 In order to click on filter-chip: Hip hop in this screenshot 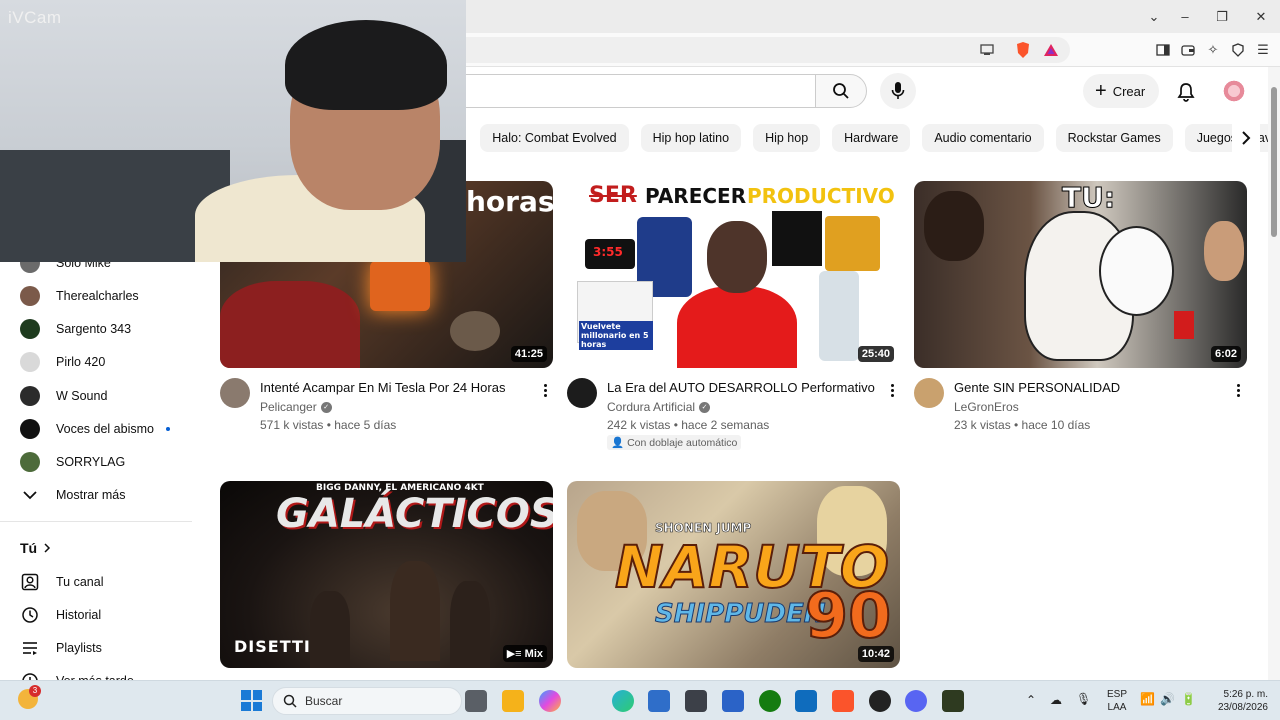, I will do `click(787, 138)`.